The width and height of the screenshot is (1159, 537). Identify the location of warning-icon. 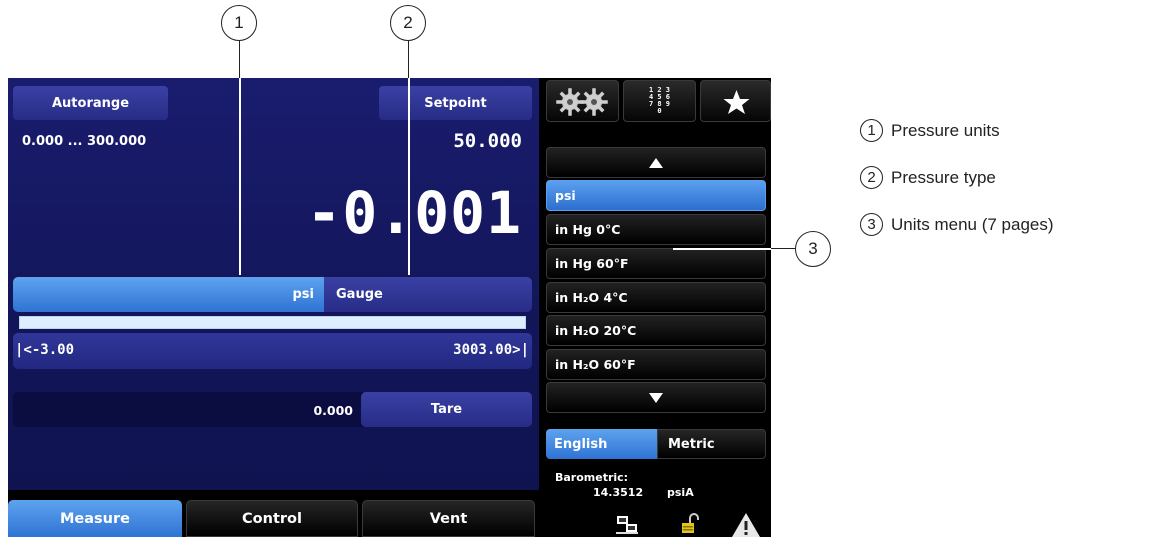
(746, 525).